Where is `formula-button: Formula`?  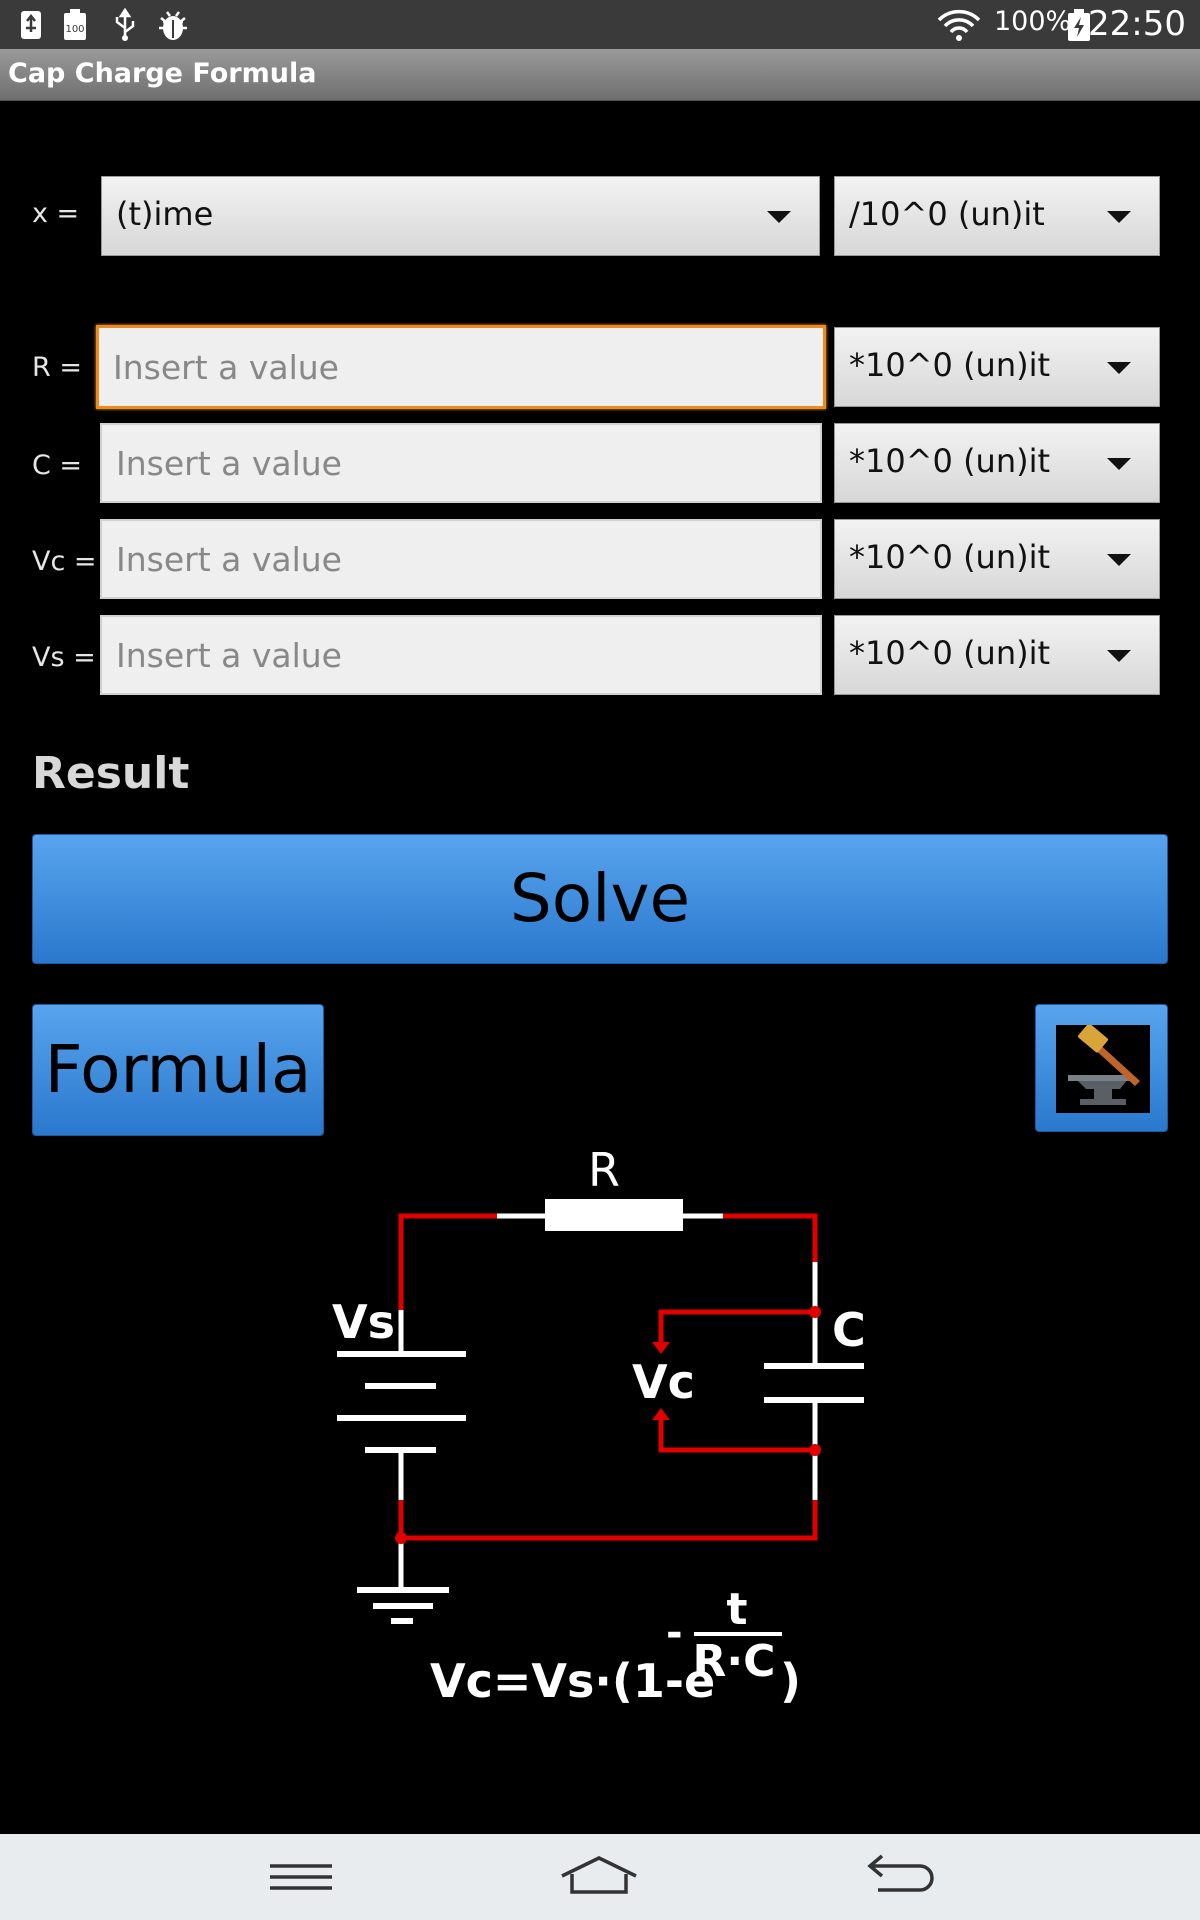
formula-button: Formula is located at coordinates (178, 1070).